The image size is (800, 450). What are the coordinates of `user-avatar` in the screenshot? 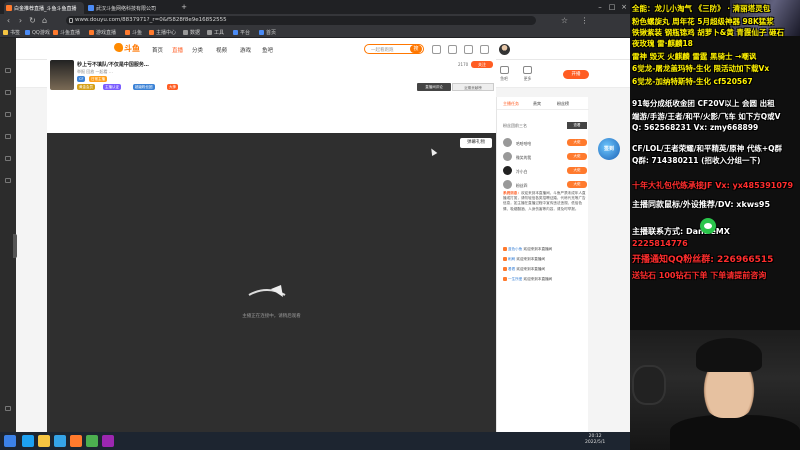 It's located at (504, 49).